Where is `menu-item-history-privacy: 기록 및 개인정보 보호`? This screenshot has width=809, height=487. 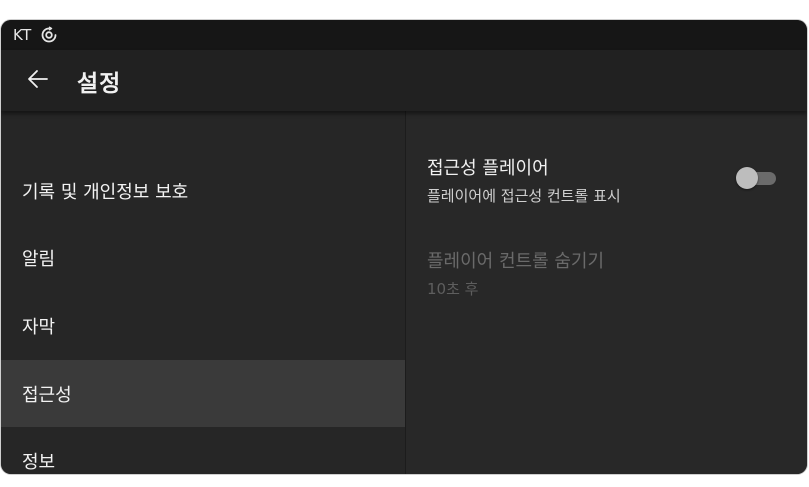 menu-item-history-privacy: 기록 및 개인정보 보호 is located at coordinates (203, 190).